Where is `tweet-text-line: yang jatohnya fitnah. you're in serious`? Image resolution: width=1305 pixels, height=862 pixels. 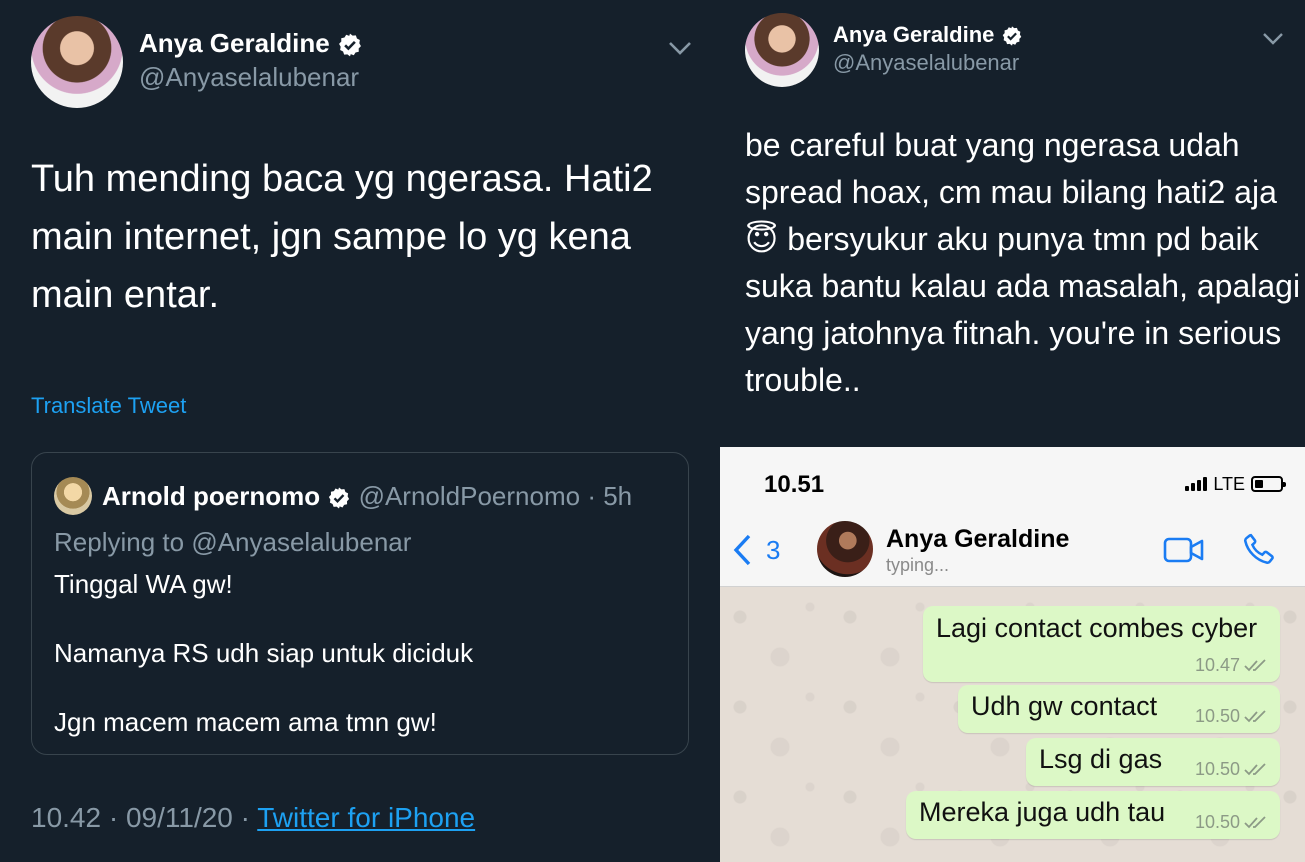 tweet-text-line: yang jatohnya fitnah. you're in serious is located at coordinates (1013, 333).